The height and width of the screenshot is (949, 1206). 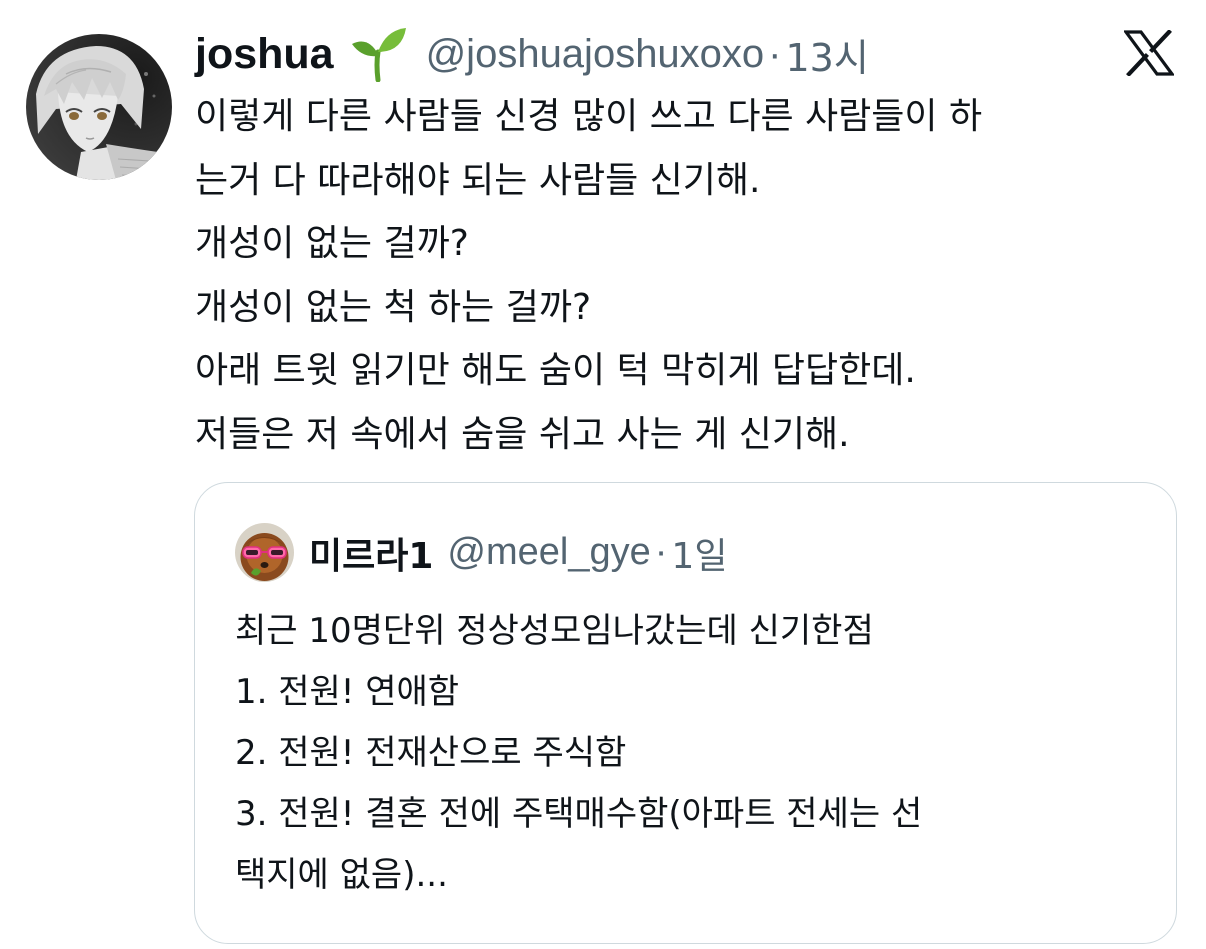 I want to click on x-logo-icon, so click(x=1149, y=53).